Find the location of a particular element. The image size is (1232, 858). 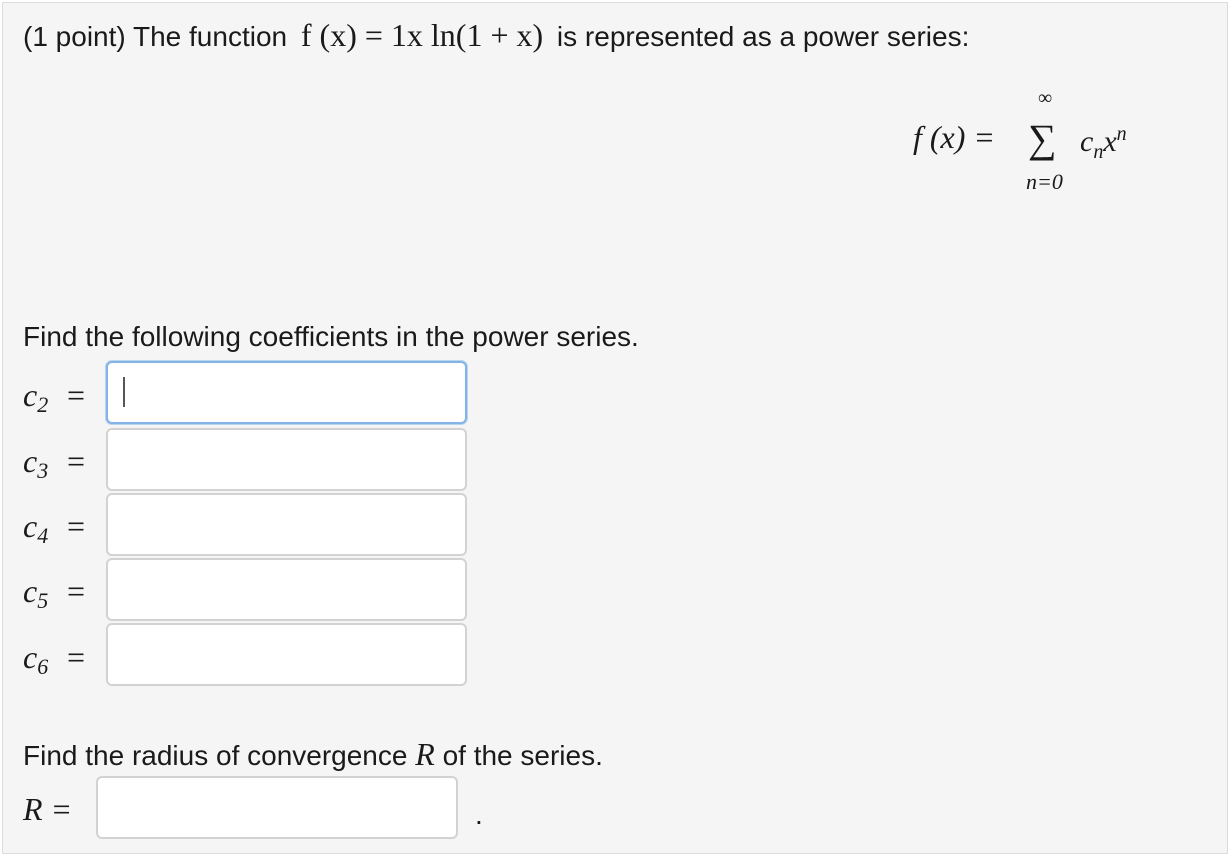

series-lower-limit: n=0 is located at coordinates (1044, 181).